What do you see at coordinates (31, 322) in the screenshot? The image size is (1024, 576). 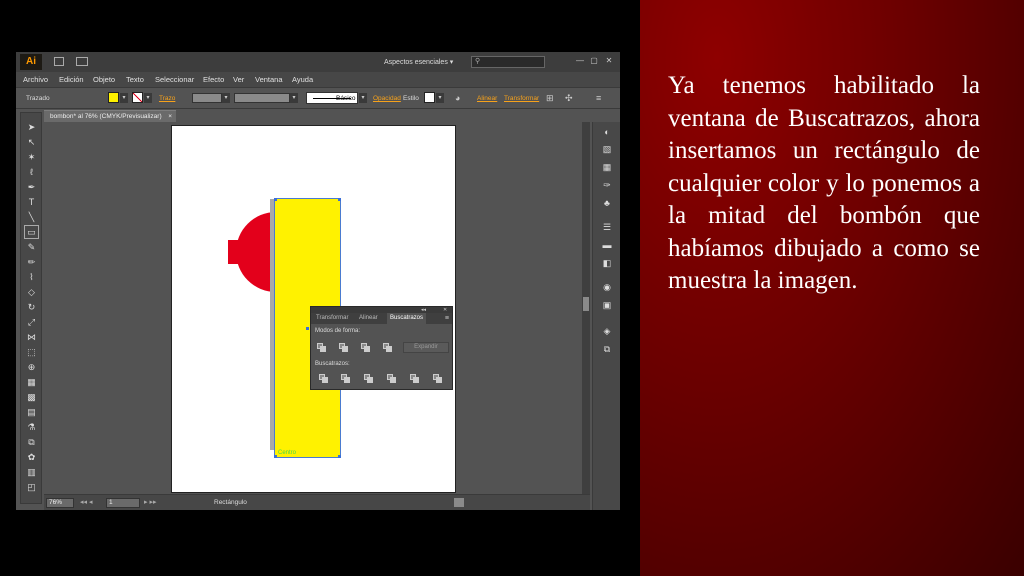 I see `scale-tool-icon: ⤢` at bounding box center [31, 322].